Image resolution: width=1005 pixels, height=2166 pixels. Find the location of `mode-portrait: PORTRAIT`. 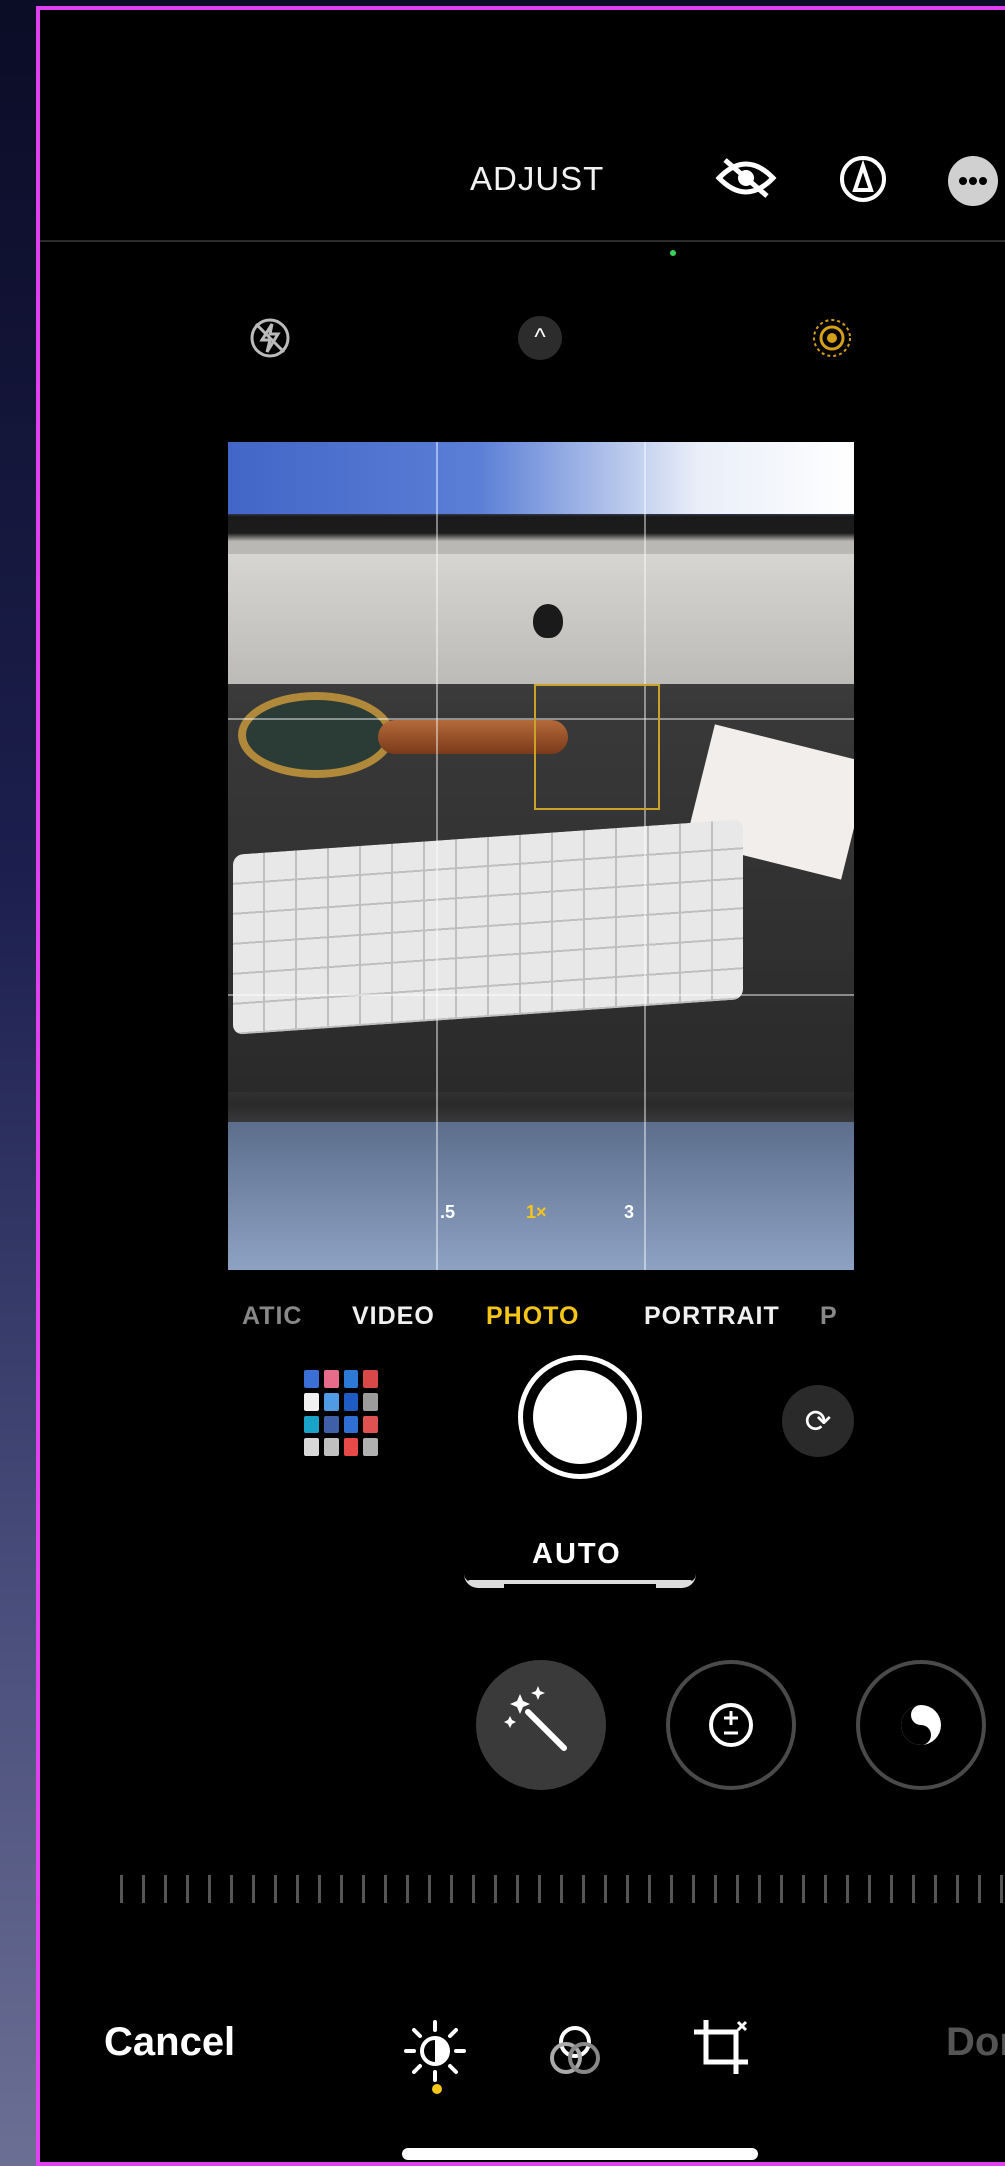

mode-portrait: PORTRAIT is located at coordinates (712, 1316).